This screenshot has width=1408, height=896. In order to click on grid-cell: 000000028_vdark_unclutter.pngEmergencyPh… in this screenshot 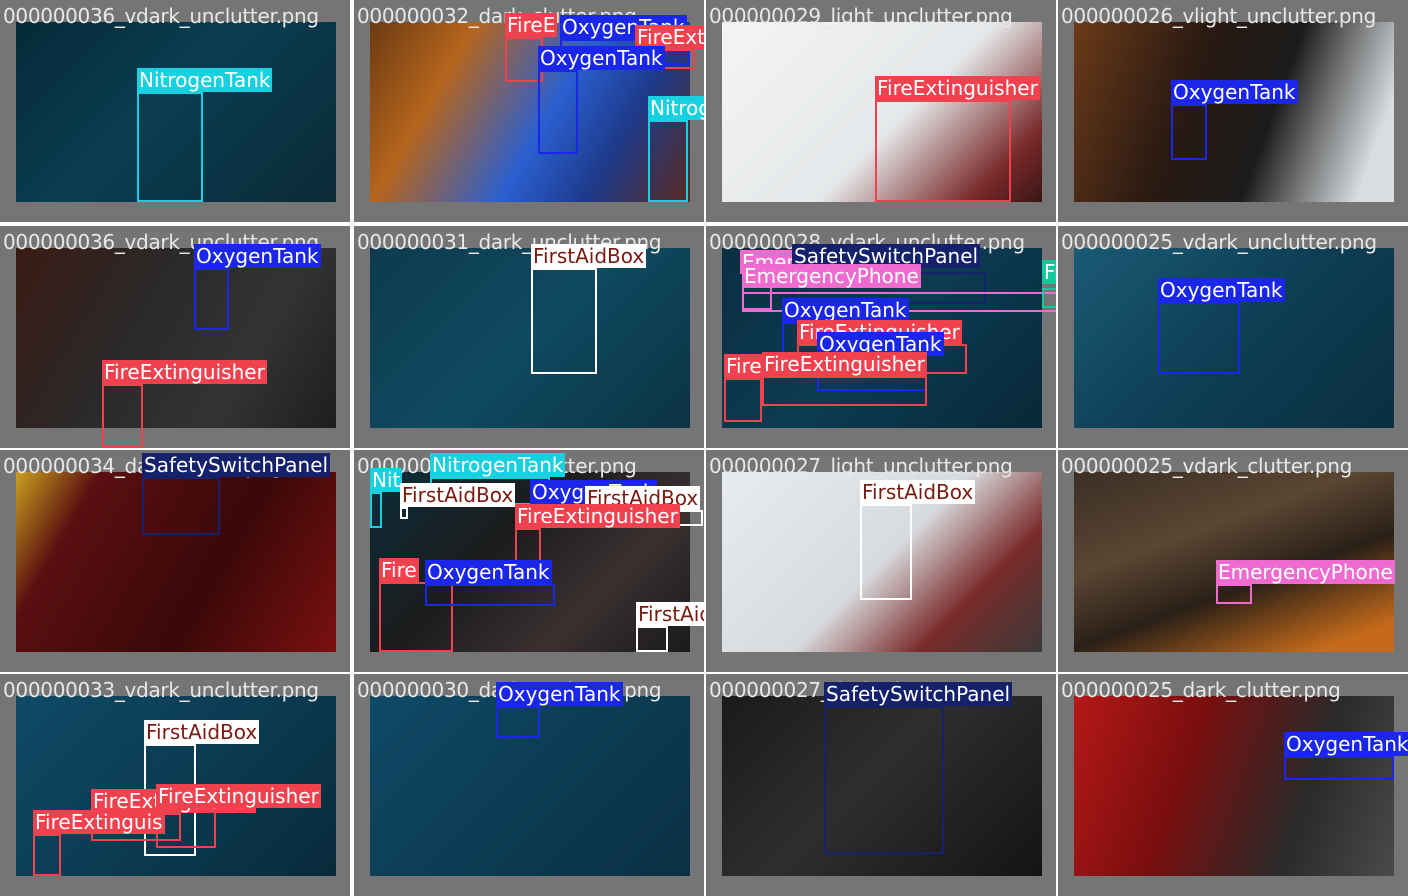, I will do `click(881, 337)`.